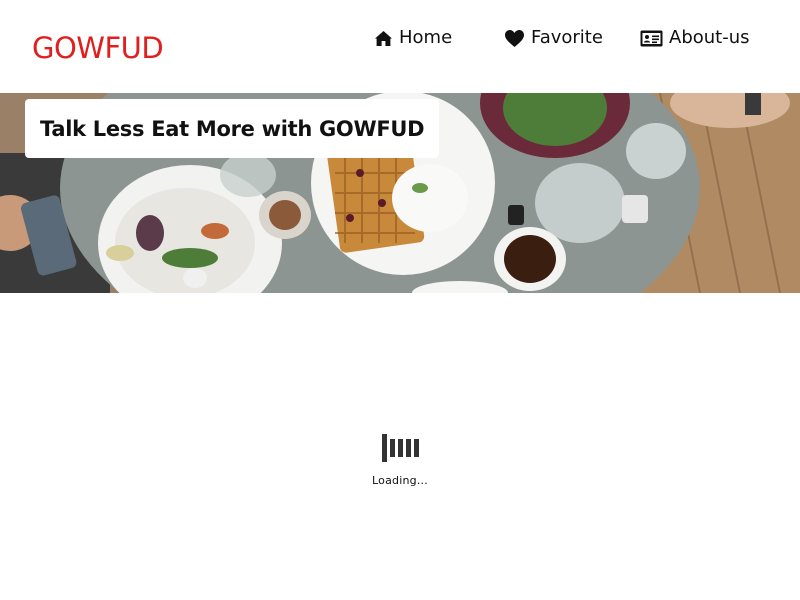 Image resolution: width=800 pixels, height=600 pixels. Describe the element at coordinates (709, 37) in the screenshot. I see `nav-link-about-us-label: About-us` at that location.